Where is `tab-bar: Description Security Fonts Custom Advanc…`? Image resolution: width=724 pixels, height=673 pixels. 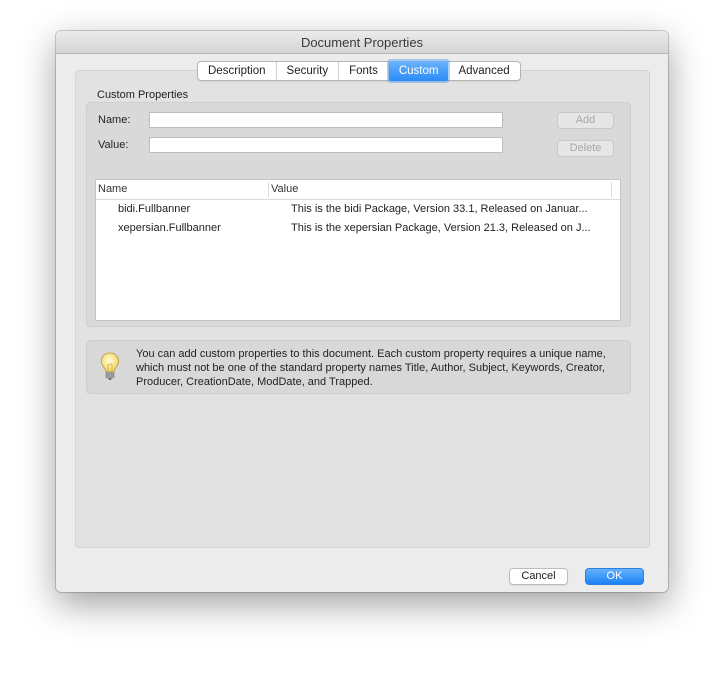 tab-bar: Description Security Fonts Custom Advanc… is located at coordinates (359, 71).